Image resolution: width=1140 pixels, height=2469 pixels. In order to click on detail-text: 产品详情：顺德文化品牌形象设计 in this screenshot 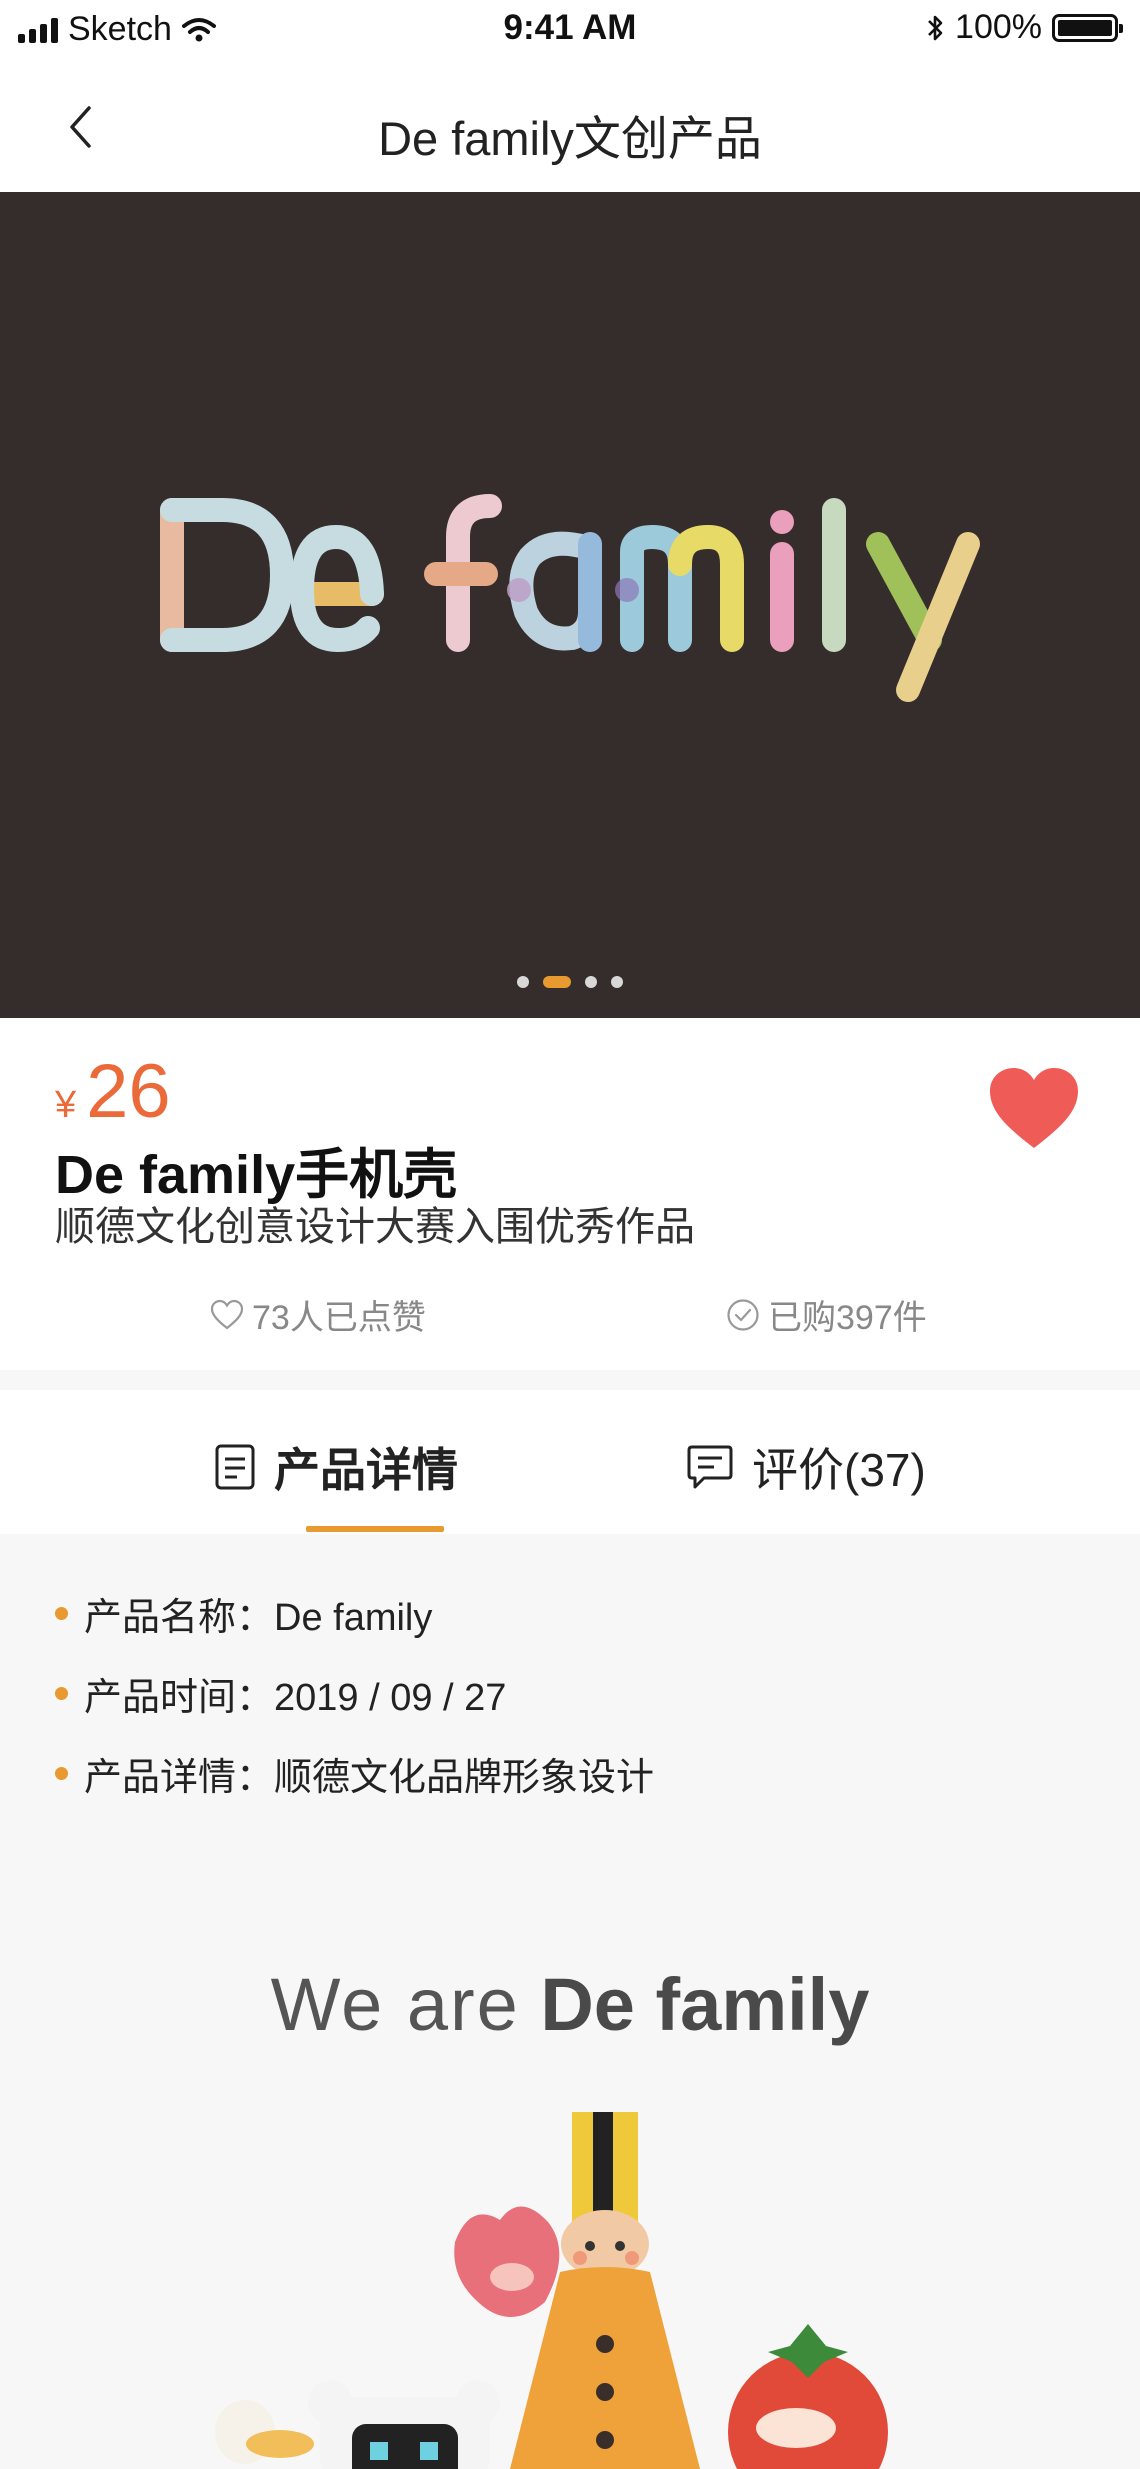, I will do `click(369, 1778)`.